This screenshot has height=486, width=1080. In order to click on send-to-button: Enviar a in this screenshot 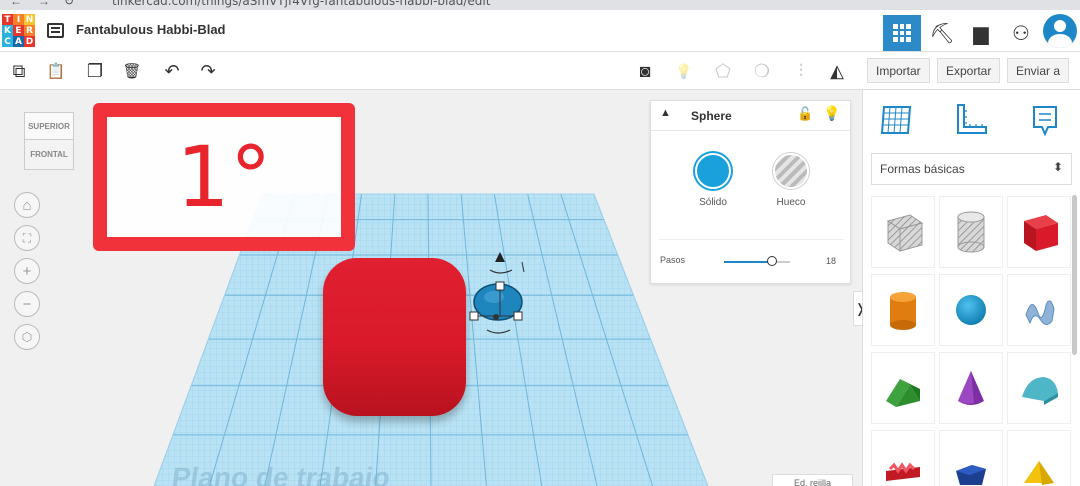, I will do `click(1038, 70)`.